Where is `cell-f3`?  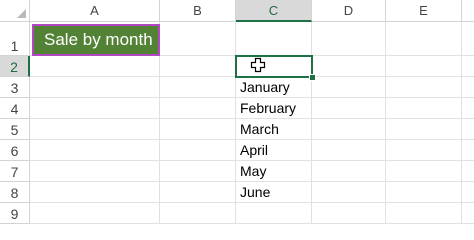 cell-f3 is located at coordinates (468, 87).